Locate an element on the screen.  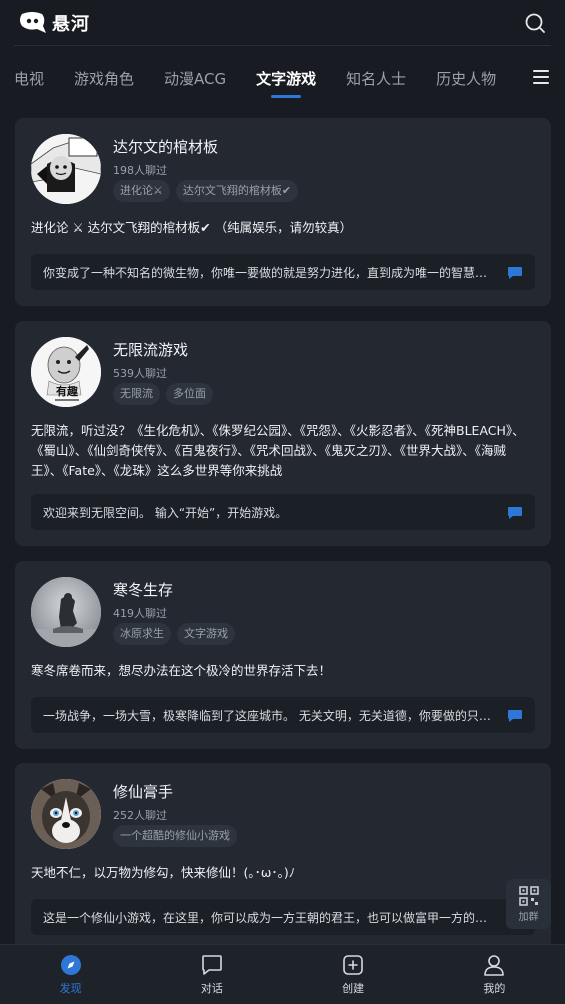
avatar-caption: 有趣 is located at coordinates (67, 391).